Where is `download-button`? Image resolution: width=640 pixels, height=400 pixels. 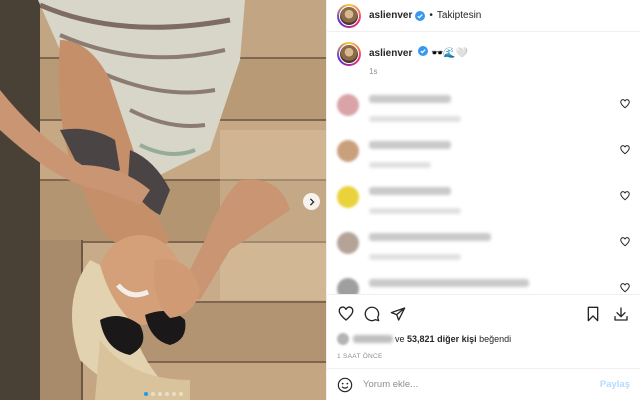 download-button is located at coordinates (621, 314).